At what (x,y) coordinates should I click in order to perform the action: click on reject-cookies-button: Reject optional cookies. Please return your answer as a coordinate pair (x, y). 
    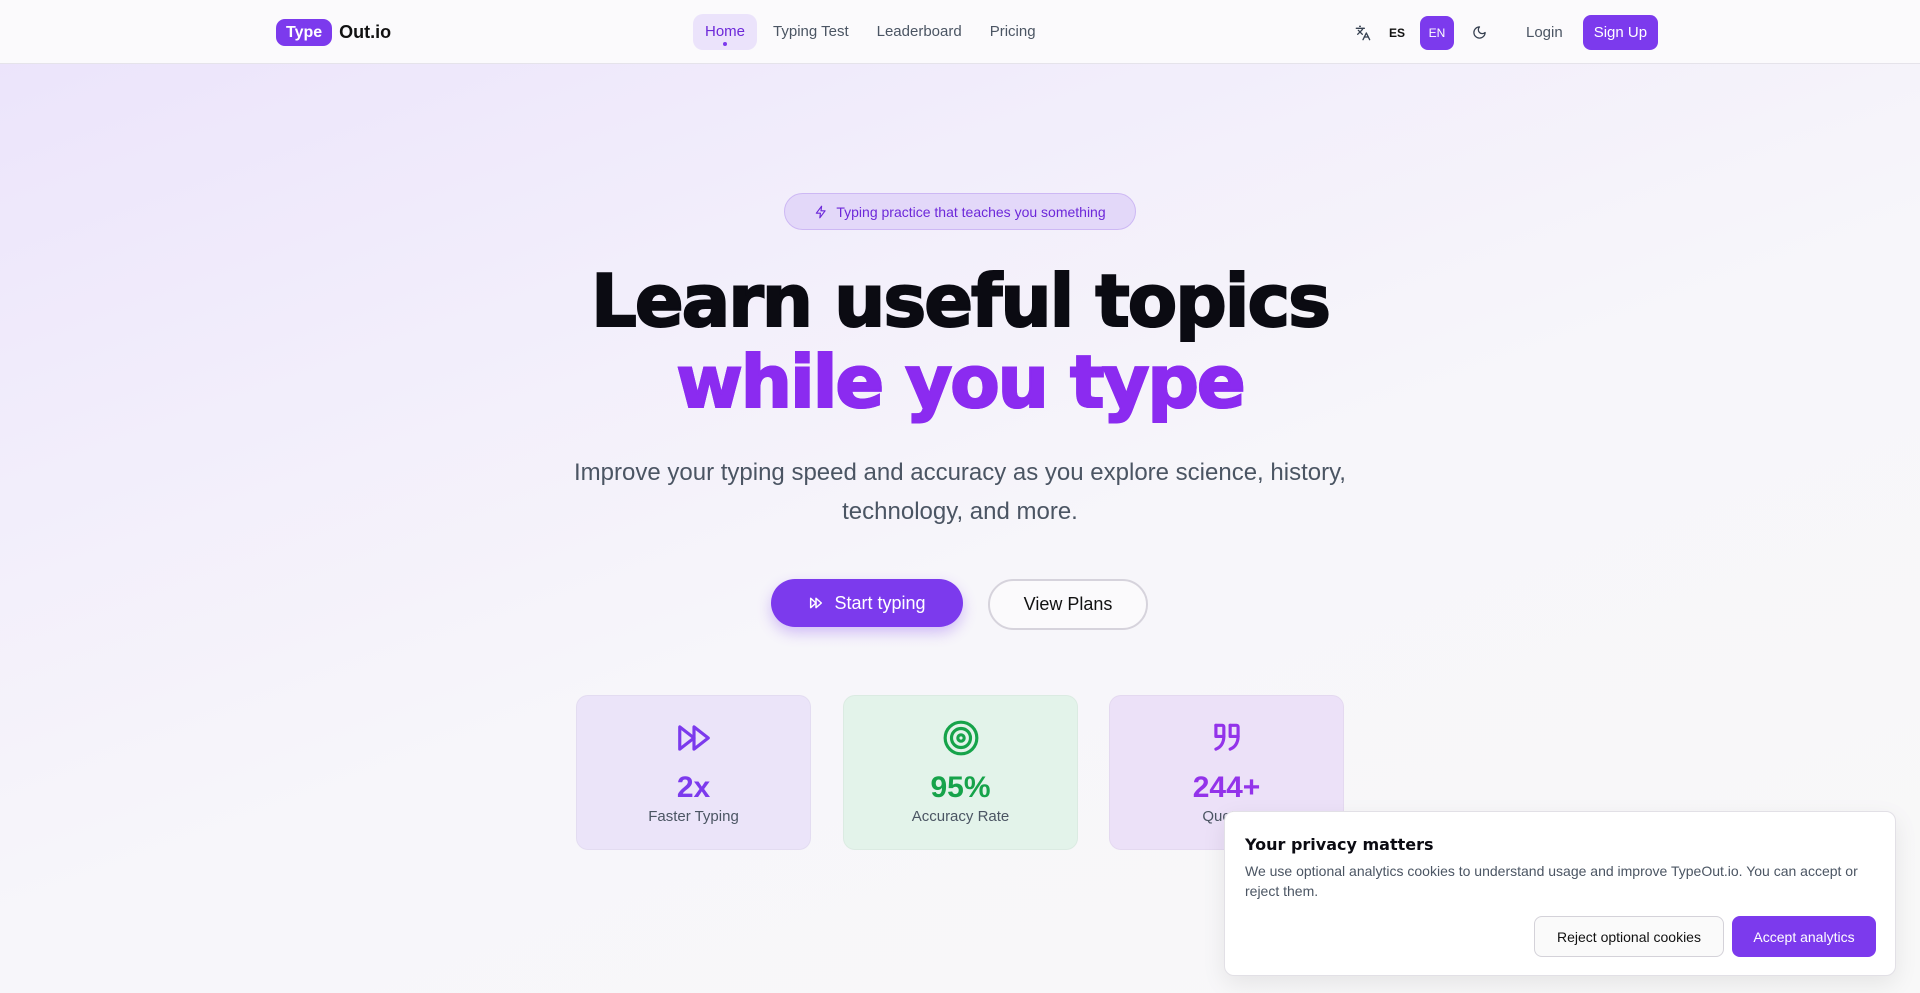
    Looking at the image, I should click on (1629, 936).